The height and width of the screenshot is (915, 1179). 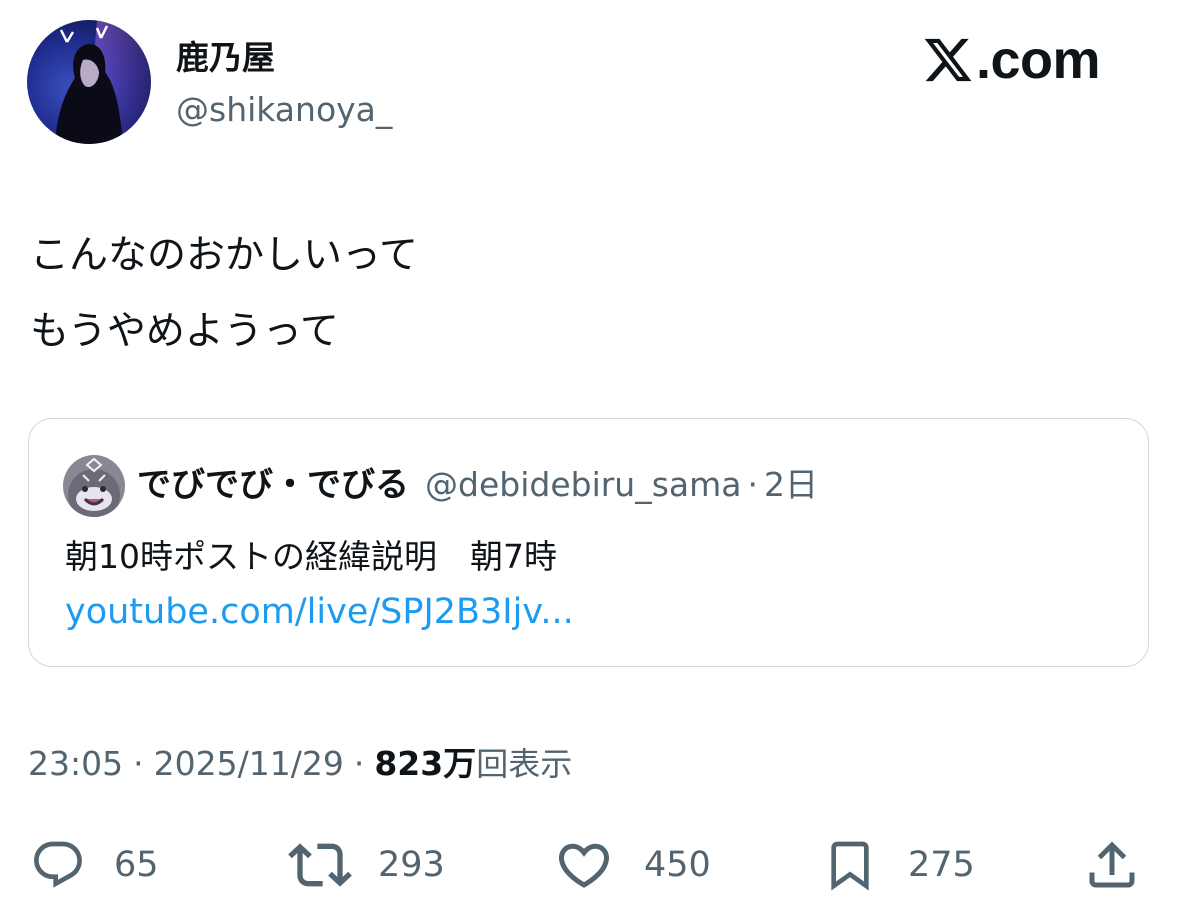 I want to click on action-bar: 65 293 450 275, so click(x=589, y=865).